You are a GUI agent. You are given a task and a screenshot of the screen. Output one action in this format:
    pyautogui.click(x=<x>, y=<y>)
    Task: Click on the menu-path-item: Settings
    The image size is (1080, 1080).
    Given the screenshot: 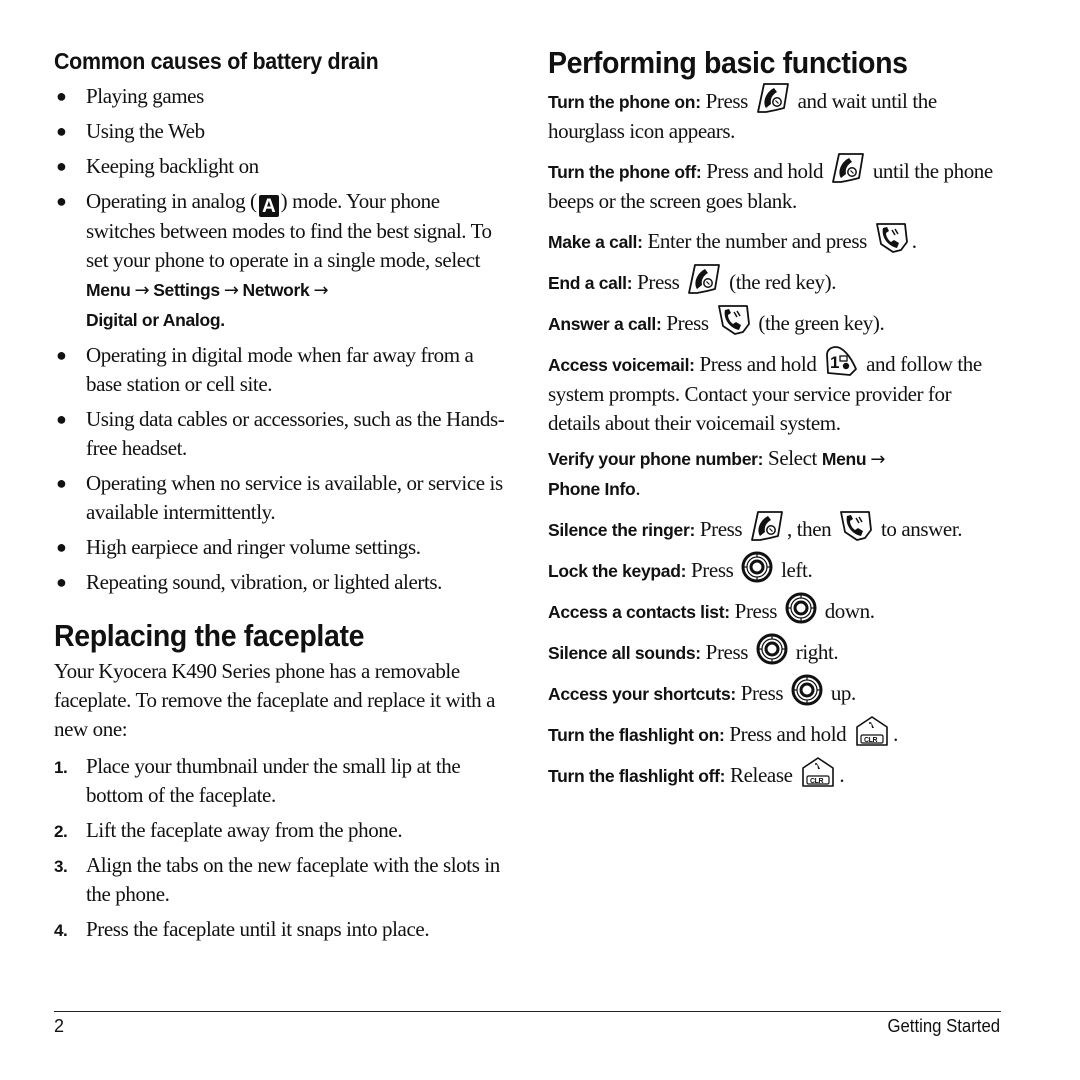 What is the action you would take?
    pyautogui.click(x=186, y=290)
    